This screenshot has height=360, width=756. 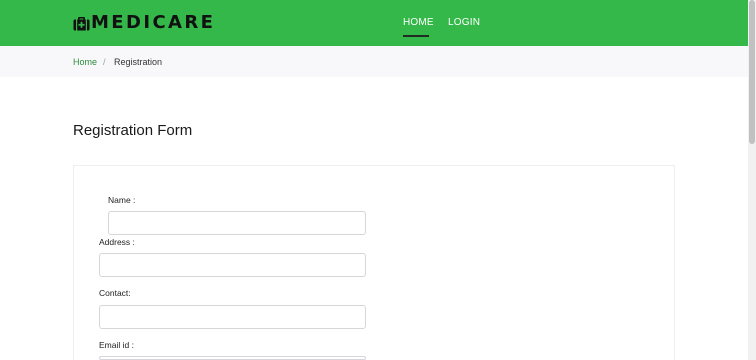 I want to click on page-title: Registration Form, so click(x=133, y=130).